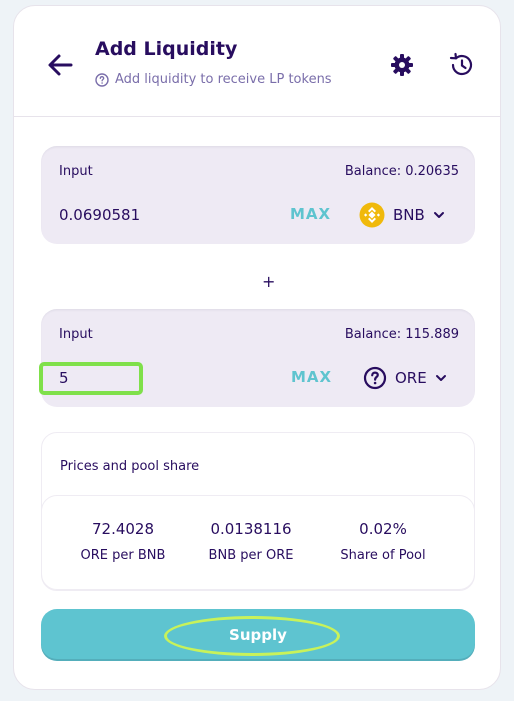 This screenshot has width=514, height=701. Describe the element at coordinates (383, 529) in the screenshot. I see `stat-value: 0.02%` at that location.